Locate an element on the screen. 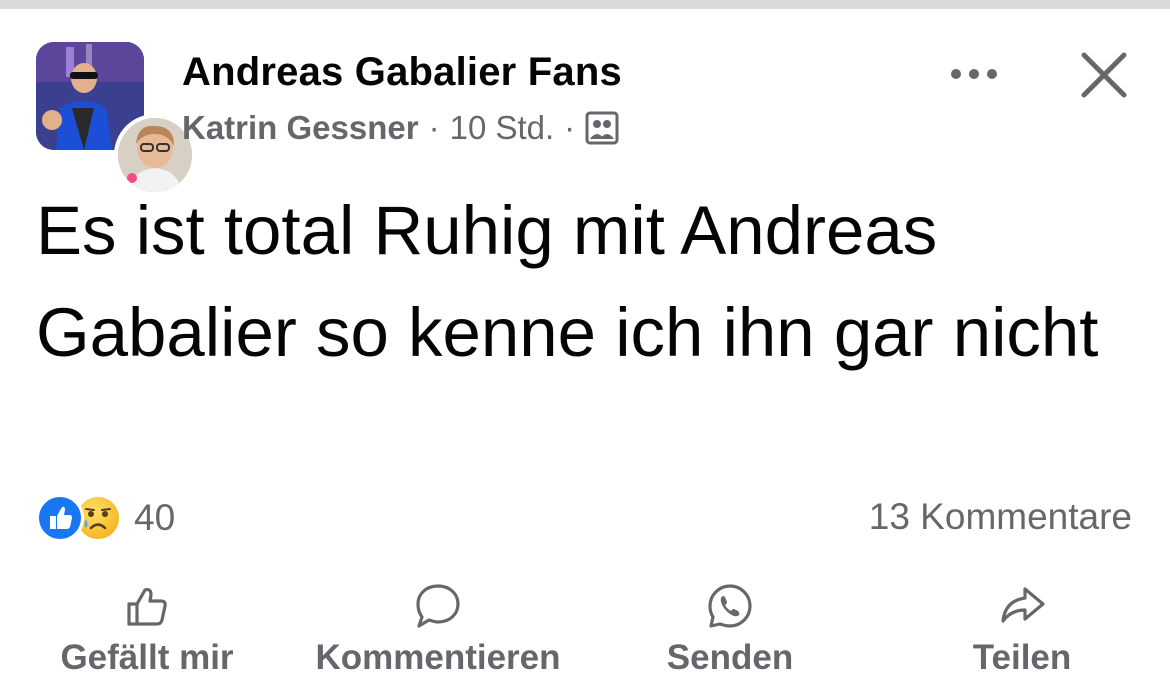 The width and height of the screenshot is (1170, 688). post-time: 10 Std. is located at coordinates (502, 128).